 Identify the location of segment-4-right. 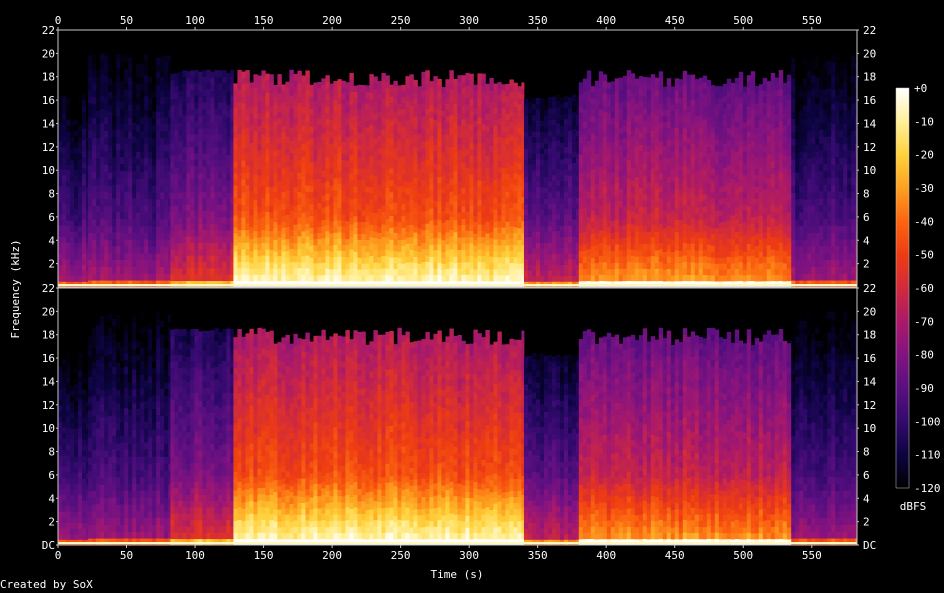
(551, 449).